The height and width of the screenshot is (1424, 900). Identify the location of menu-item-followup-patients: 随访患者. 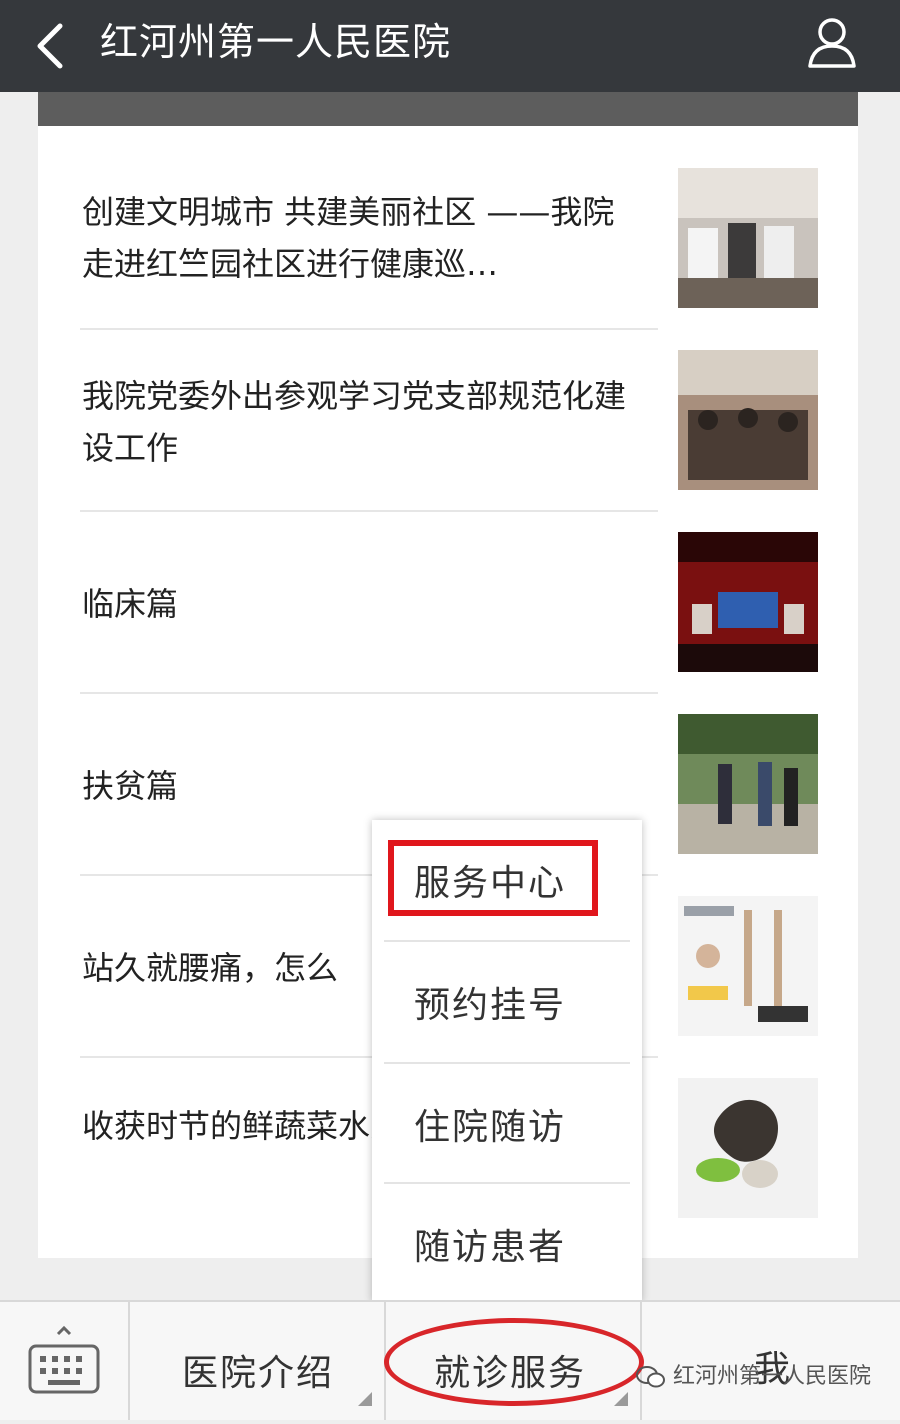
(507, 1244).